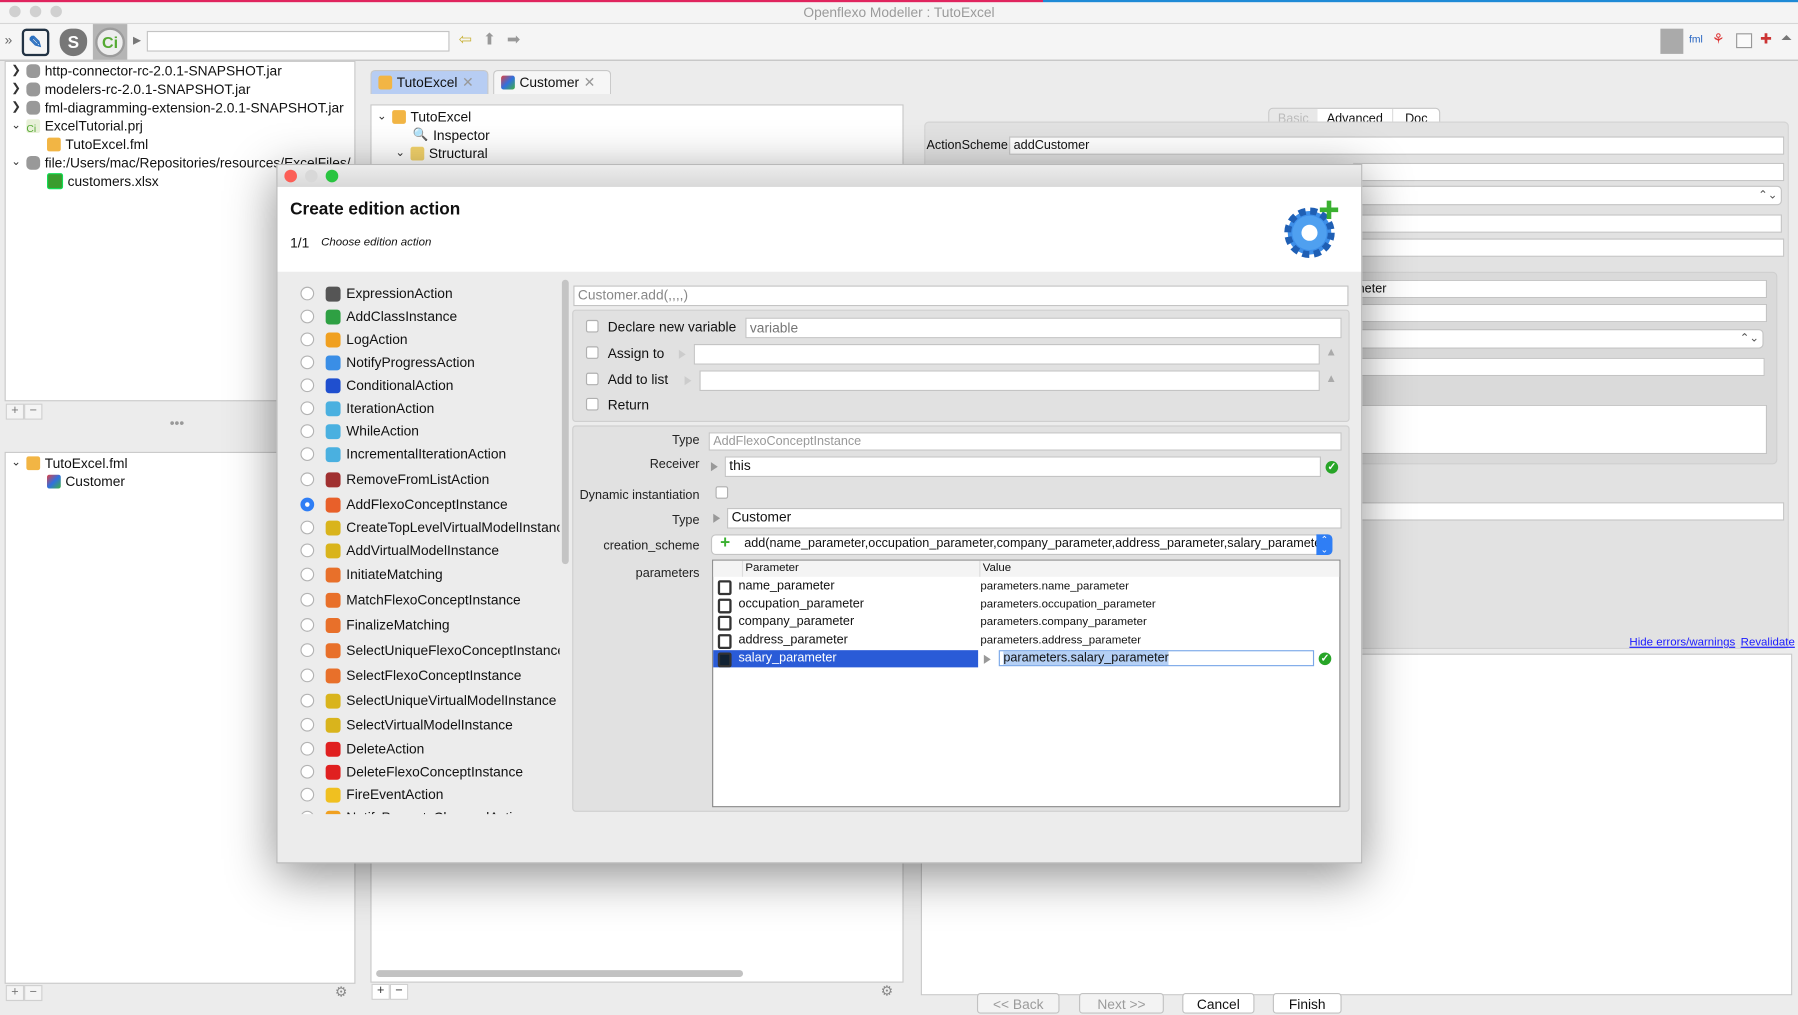 This screenshot has width=1798, height=1015. I want to click on tree-item-customer: Customer, so click(86, 481).